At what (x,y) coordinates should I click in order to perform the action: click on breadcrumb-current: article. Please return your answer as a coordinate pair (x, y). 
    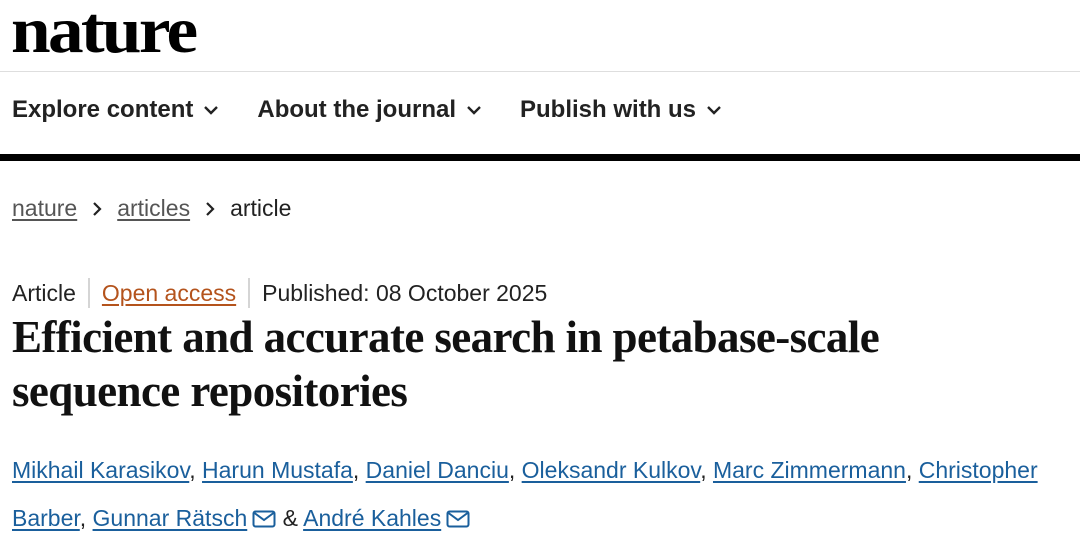
    Looking at the image, I should click on (261, 208).